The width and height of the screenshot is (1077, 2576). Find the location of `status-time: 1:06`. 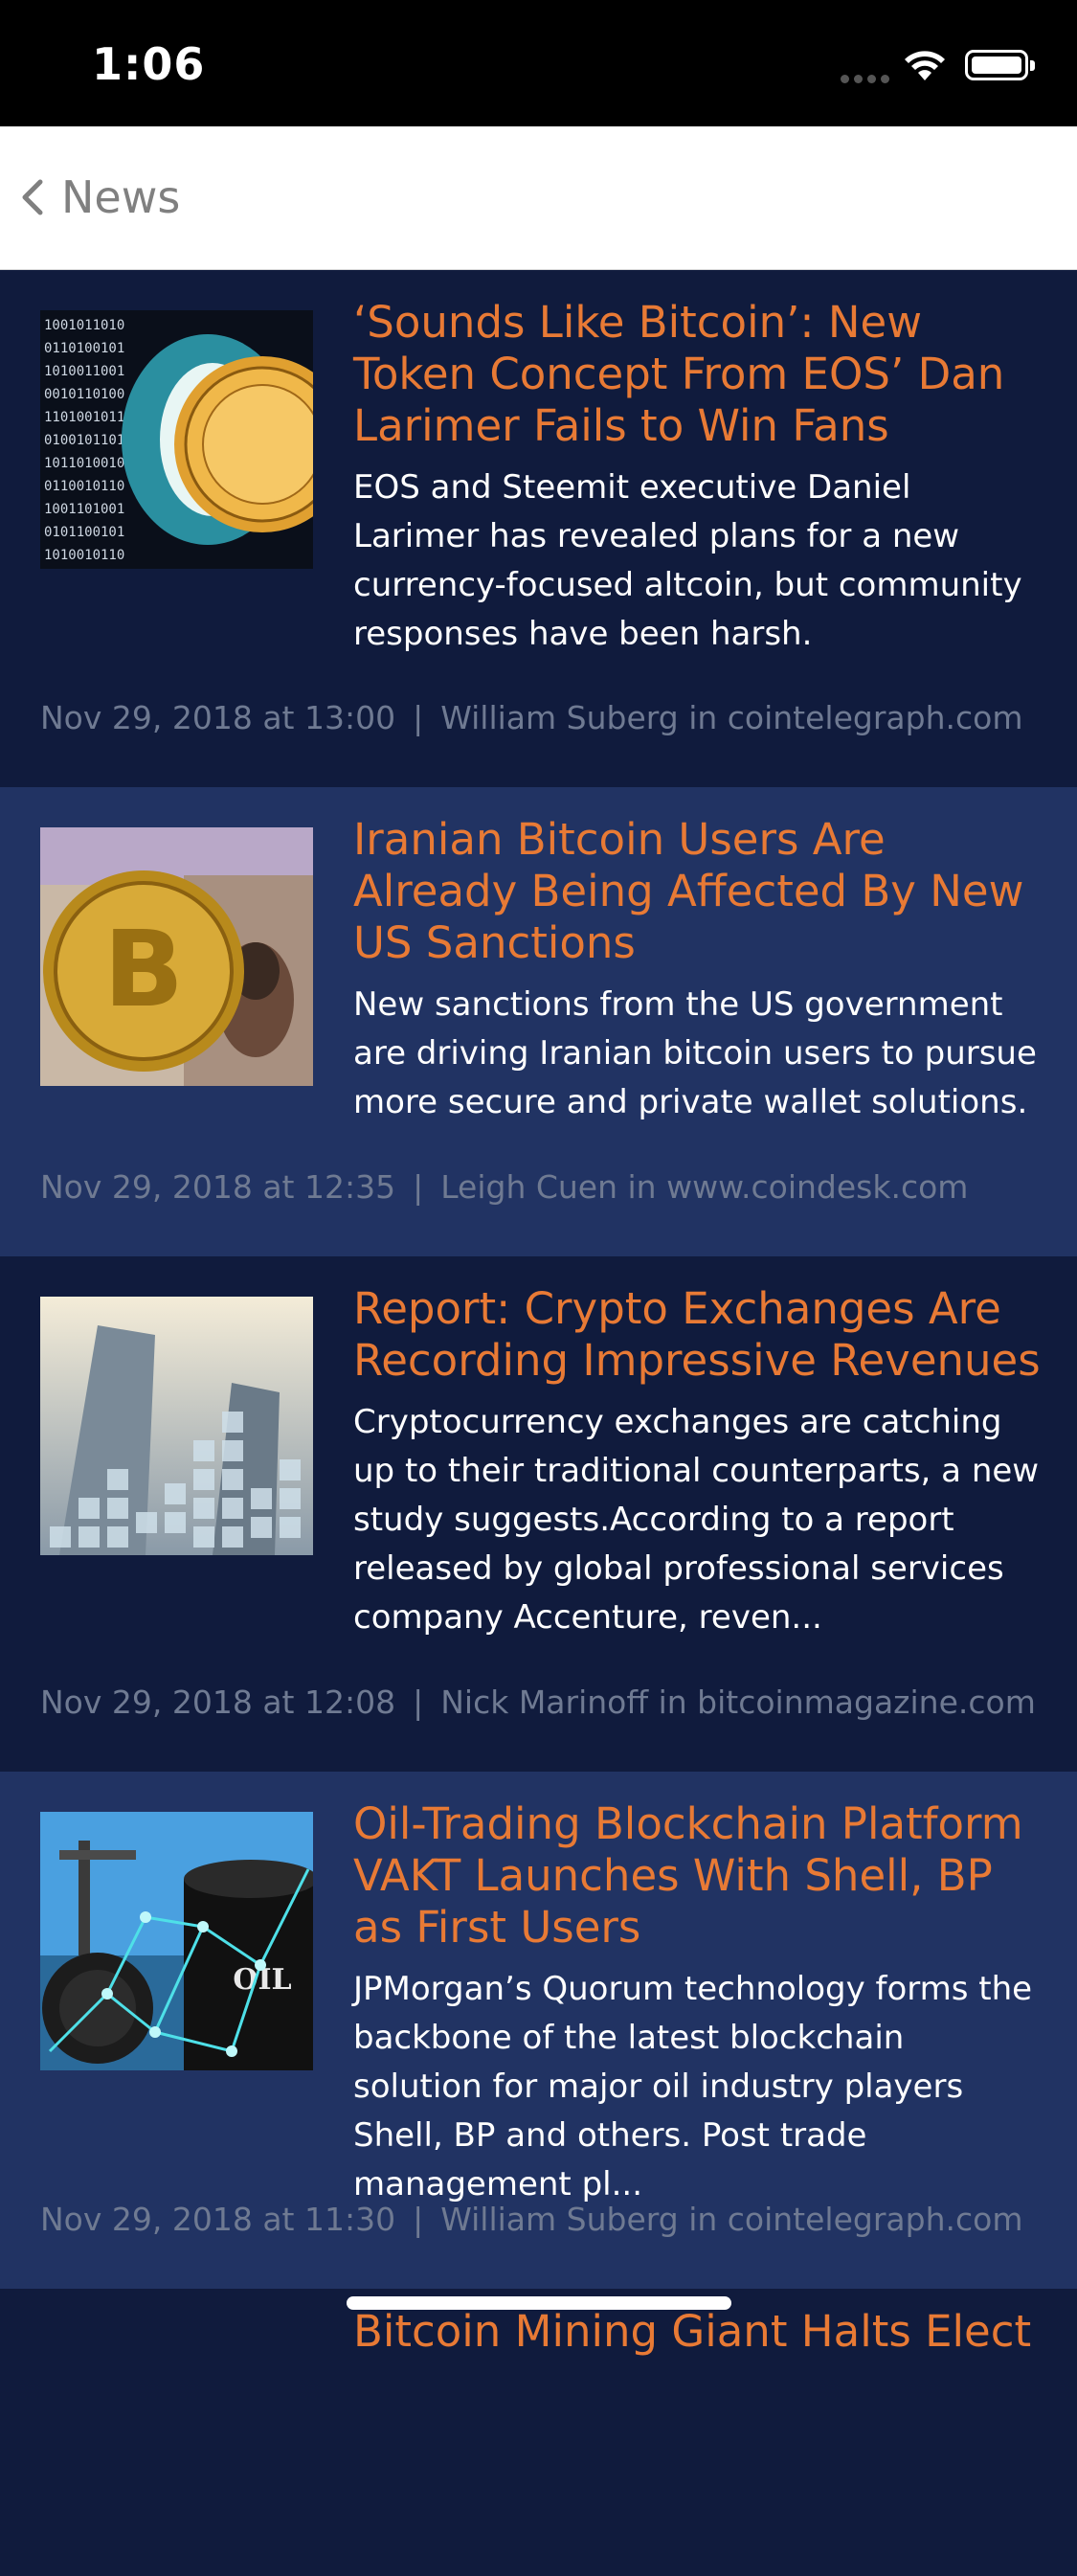

status-time: 1:06 is located at coordinates (149, 64).